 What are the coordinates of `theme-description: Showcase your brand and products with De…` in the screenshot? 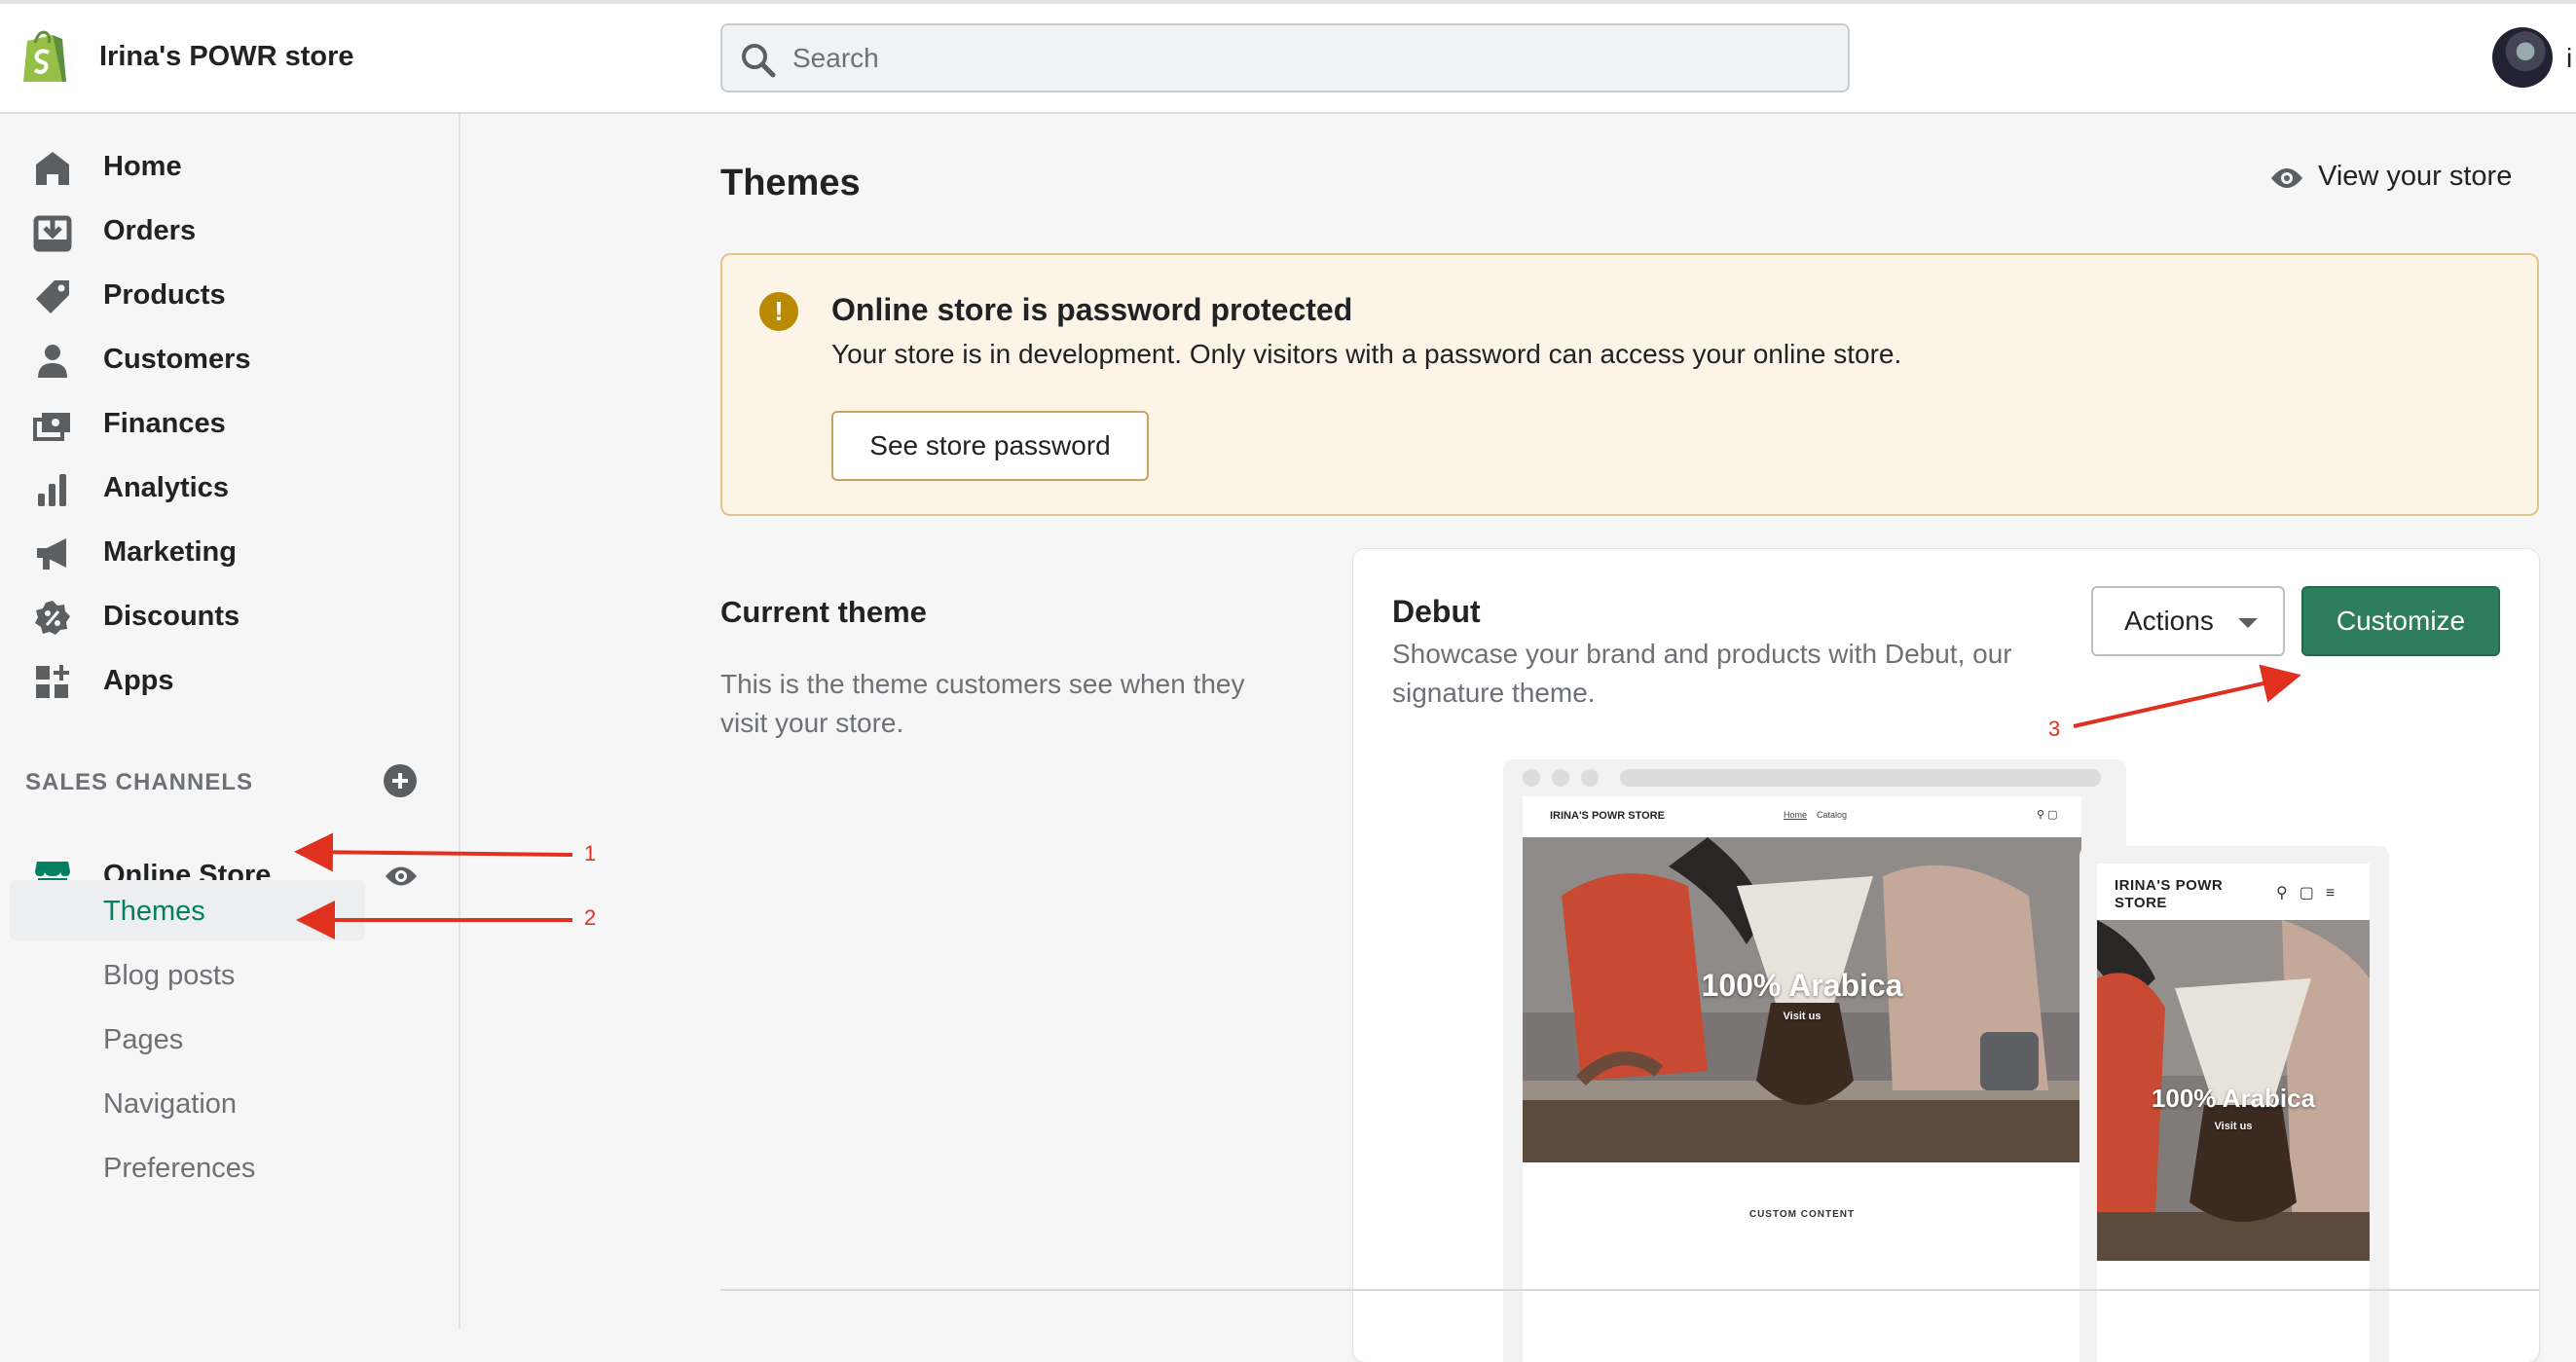 It's located at (1702, 673).